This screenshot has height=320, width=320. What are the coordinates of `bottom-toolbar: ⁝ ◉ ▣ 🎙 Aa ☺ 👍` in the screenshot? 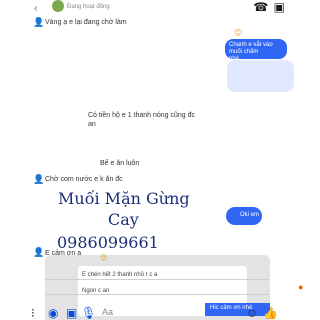 It's located at (160, 313).